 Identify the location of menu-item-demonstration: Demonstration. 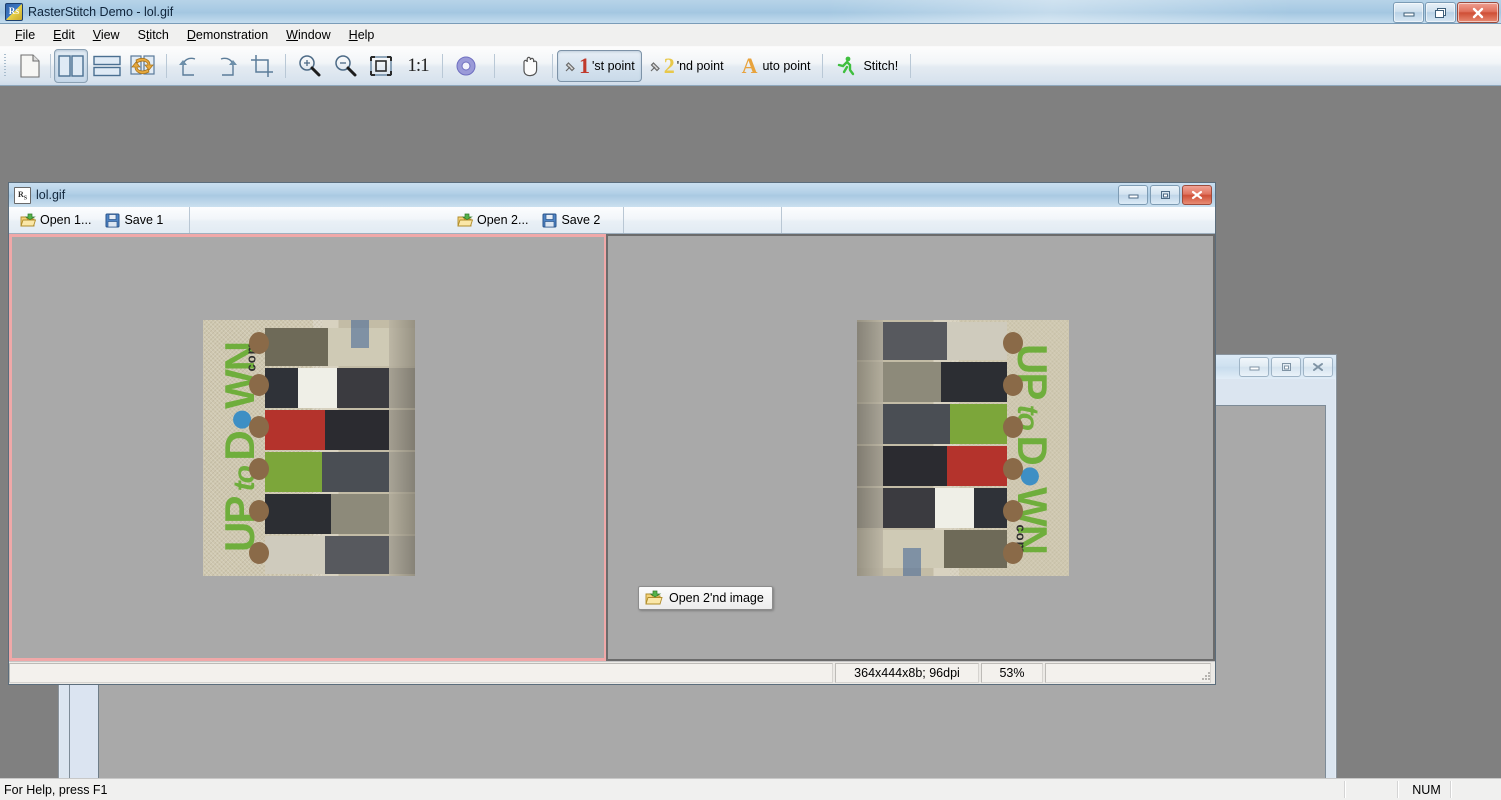
(227, 35).